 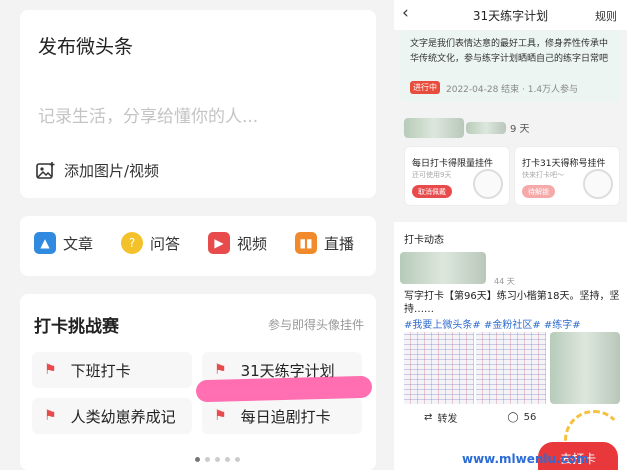 I want to click on reward-button: 取消佩戴, so click(x=432, y=191).